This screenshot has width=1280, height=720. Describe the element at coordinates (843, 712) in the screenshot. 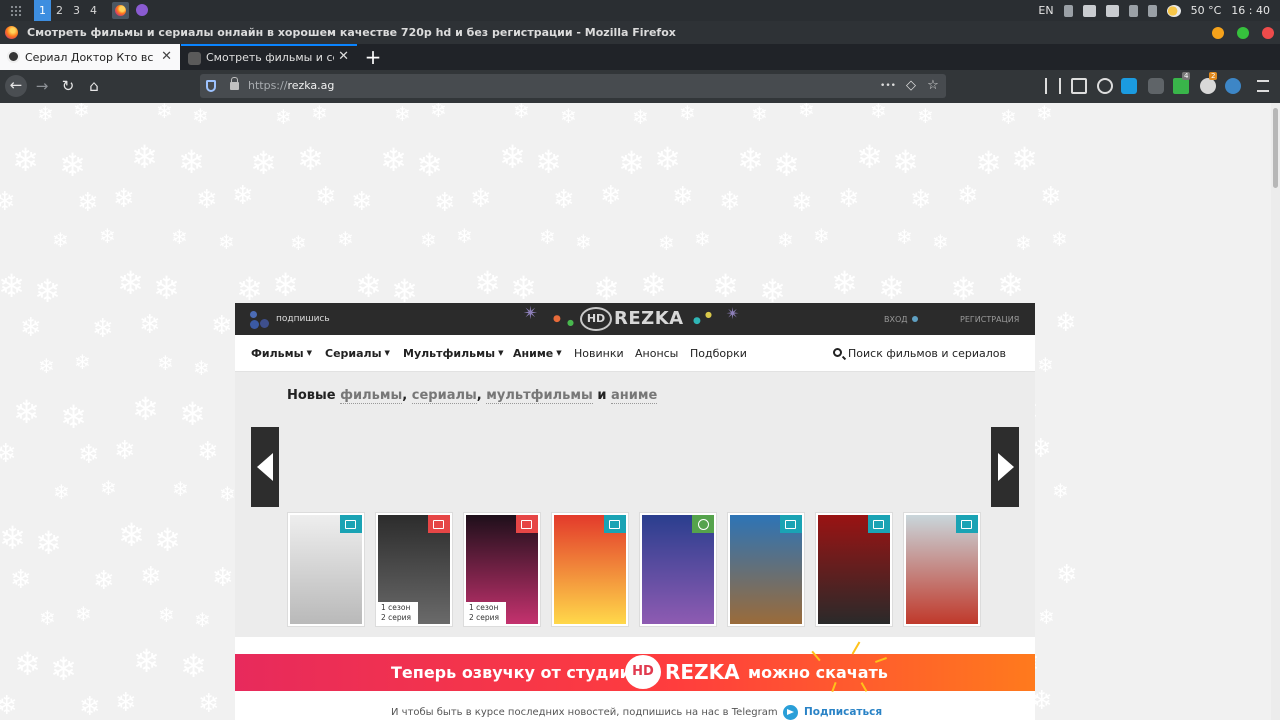

I see `telegram-subscribe-link: Подписаться` at that location.